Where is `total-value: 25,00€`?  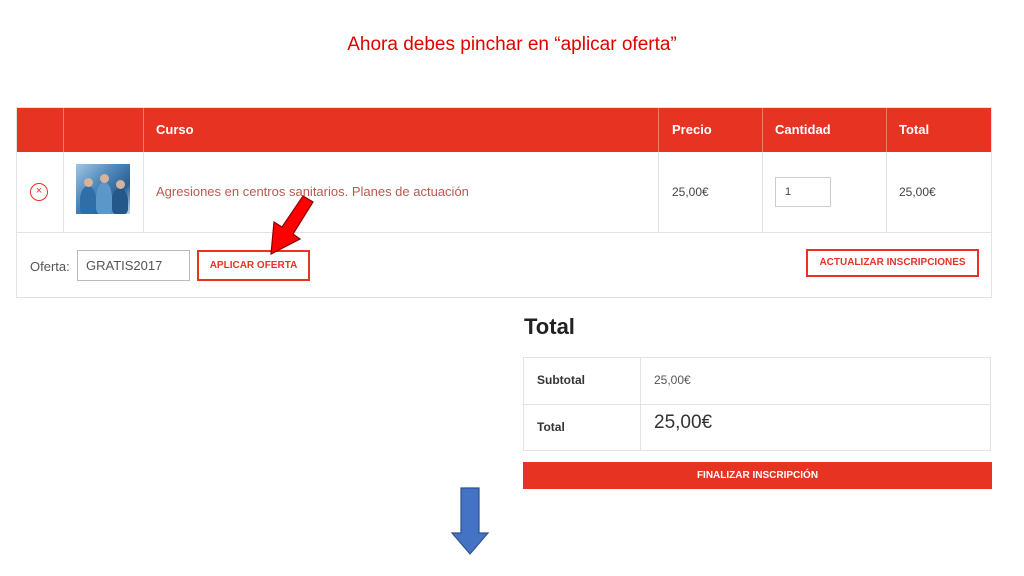 total-value: 25,00€ is located at coordinates (683, 422).